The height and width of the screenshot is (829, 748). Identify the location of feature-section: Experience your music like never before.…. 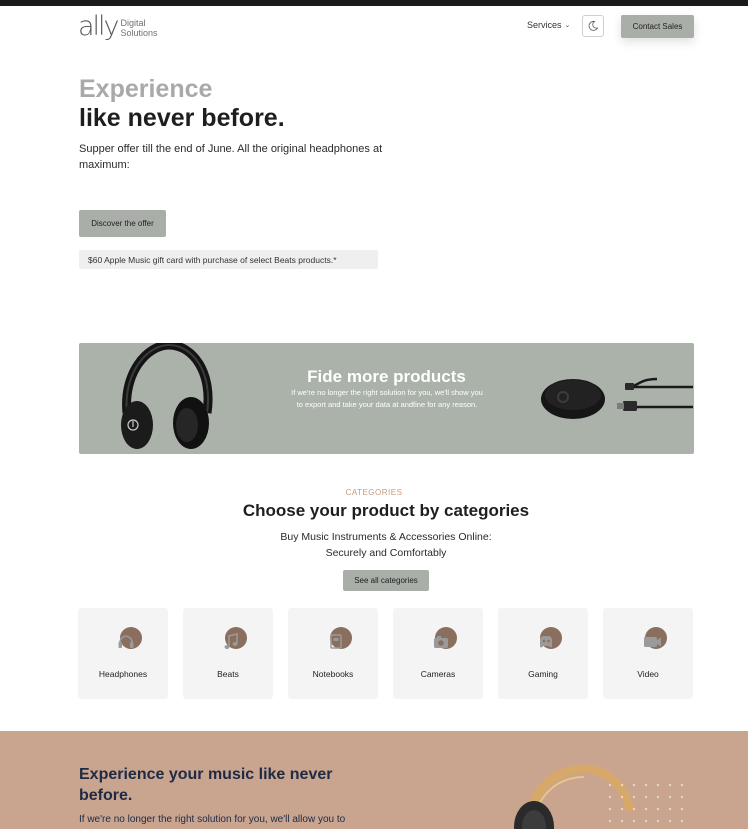
(374, 780).